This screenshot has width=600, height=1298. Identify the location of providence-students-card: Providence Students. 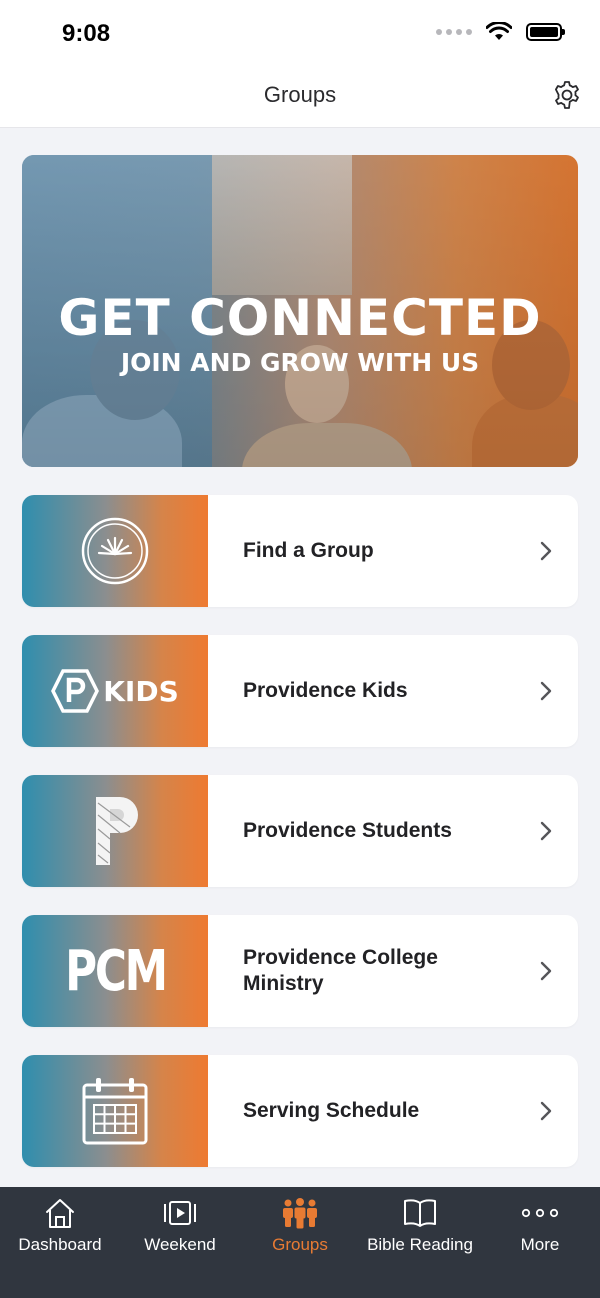
(300, 831).